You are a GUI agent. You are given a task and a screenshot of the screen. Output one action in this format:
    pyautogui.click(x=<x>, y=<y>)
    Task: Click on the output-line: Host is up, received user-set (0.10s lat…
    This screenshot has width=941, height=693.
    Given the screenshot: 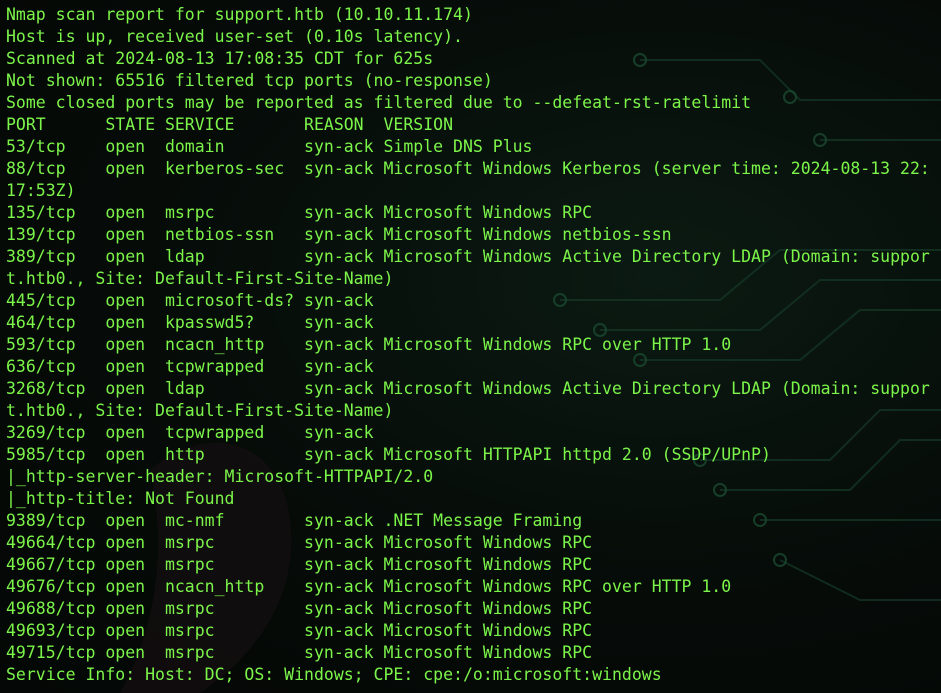 What is the action you would take?
    pyautogui.click(x=234, y=36)
    